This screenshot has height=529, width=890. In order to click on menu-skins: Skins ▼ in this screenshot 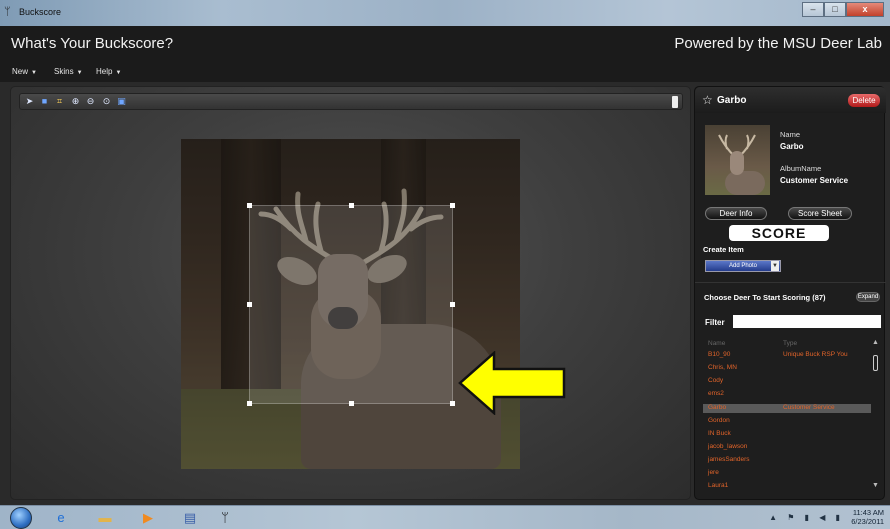, I will do `click(68, 71)`.